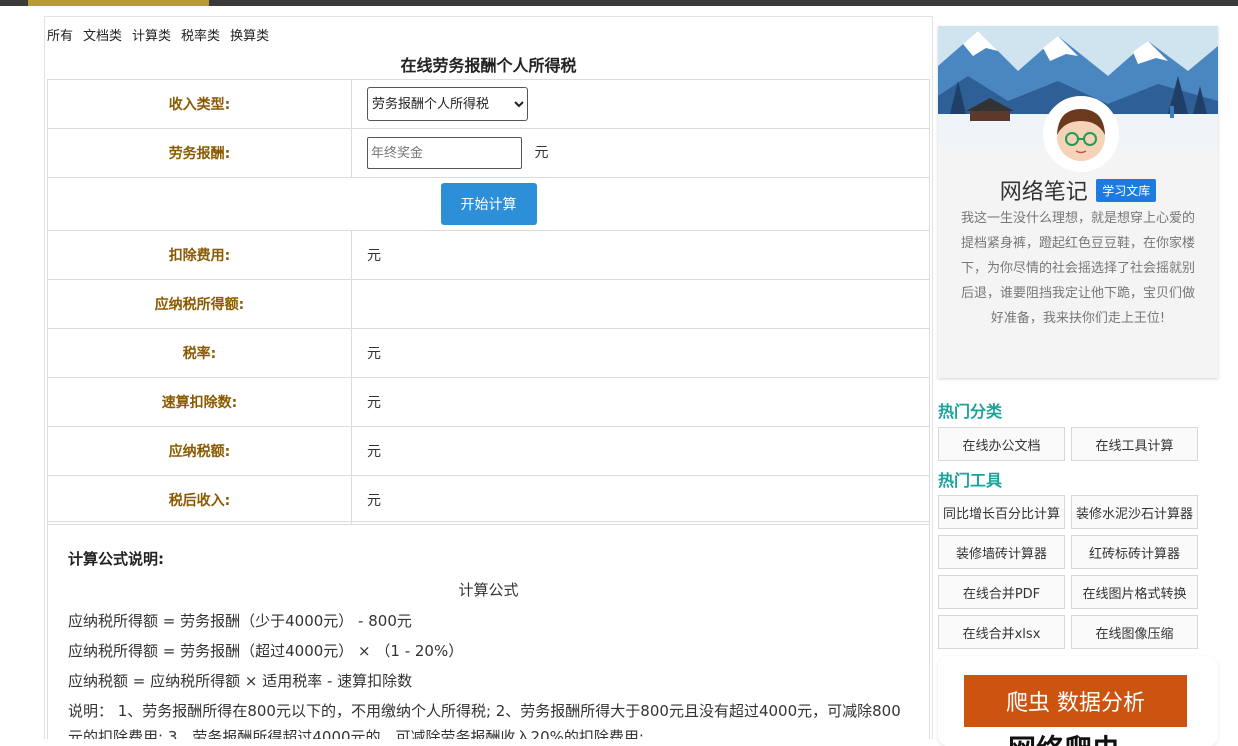 This screenshot has width=1238, height=746. What do you see at coordinates (116, 559) in the screenshot?
I see `formula-heading: 计算公式说明:` at bounding box center [116, 559].